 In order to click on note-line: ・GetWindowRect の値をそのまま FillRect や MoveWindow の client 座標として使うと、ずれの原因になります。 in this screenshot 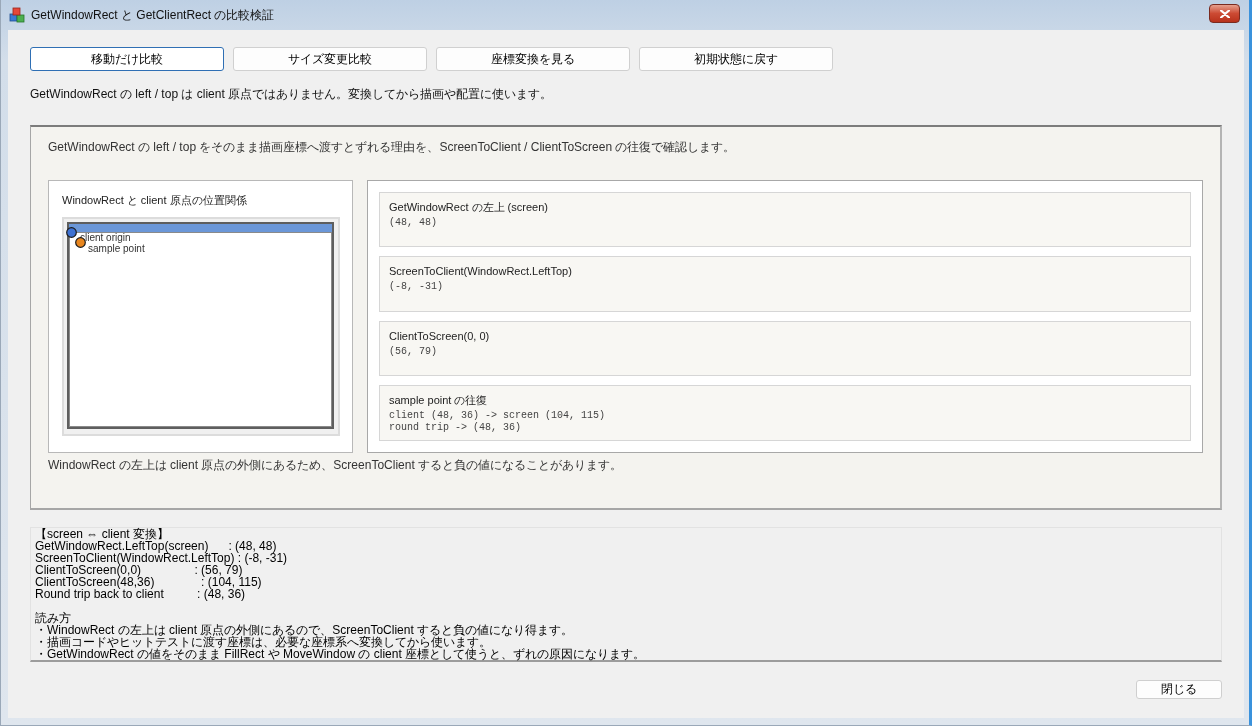, I will do `click(341, 654)`.